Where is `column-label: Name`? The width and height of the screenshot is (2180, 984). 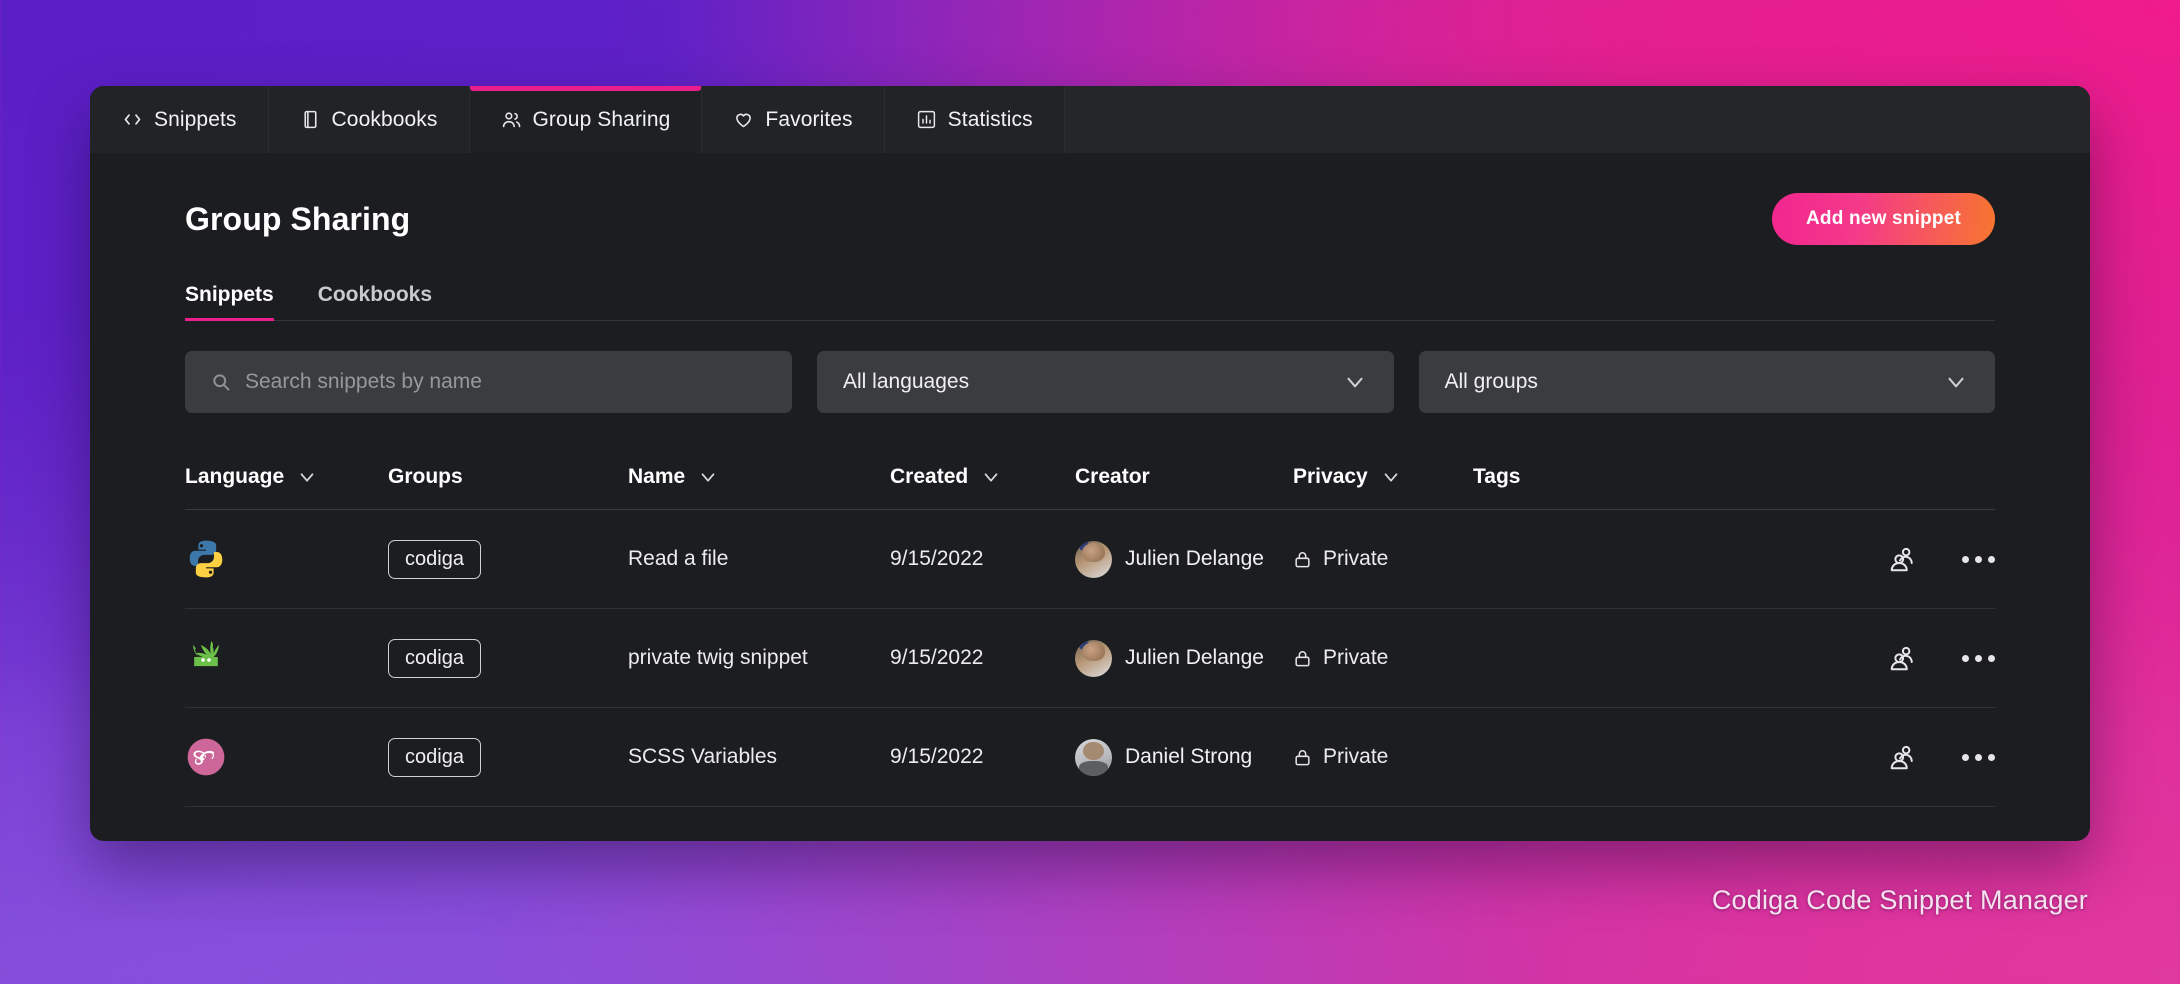 column-label: Name is located at coordinates (657, 476).